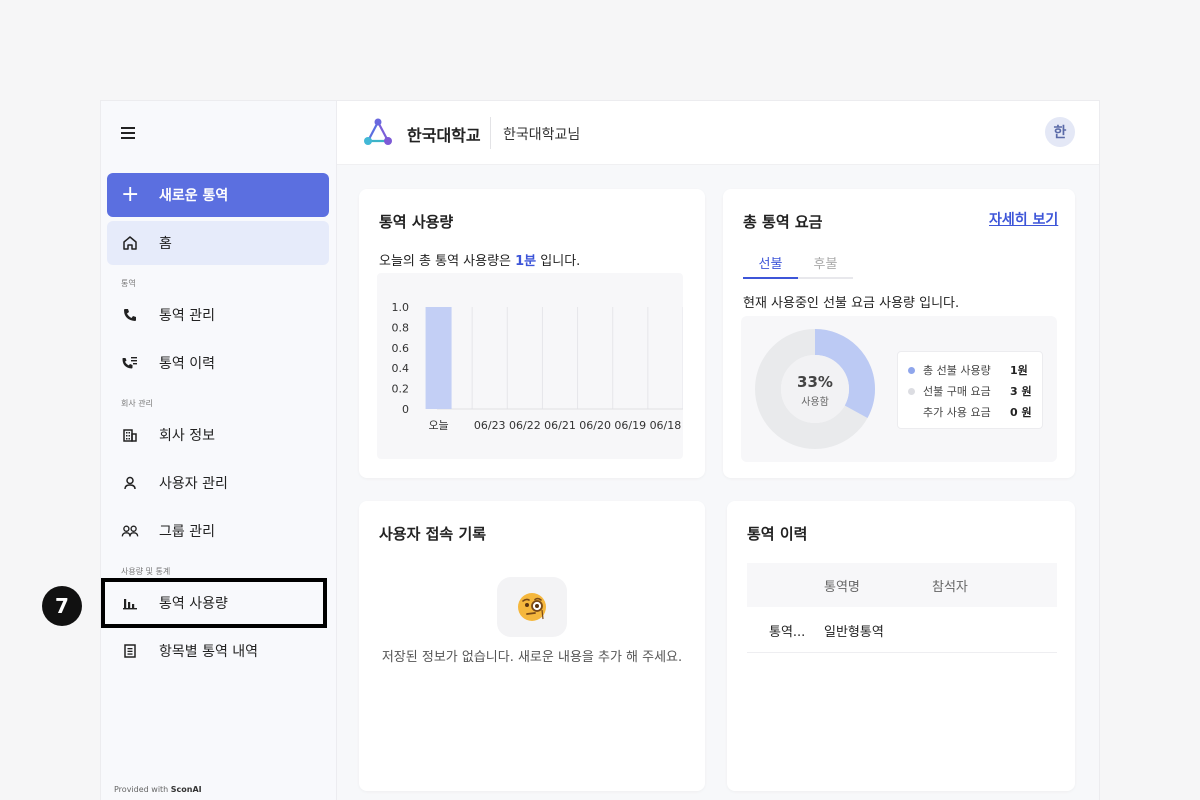  Describe the element at coordinates (1060, 132) in the screenshot. I see `avatar: 한` at that location.